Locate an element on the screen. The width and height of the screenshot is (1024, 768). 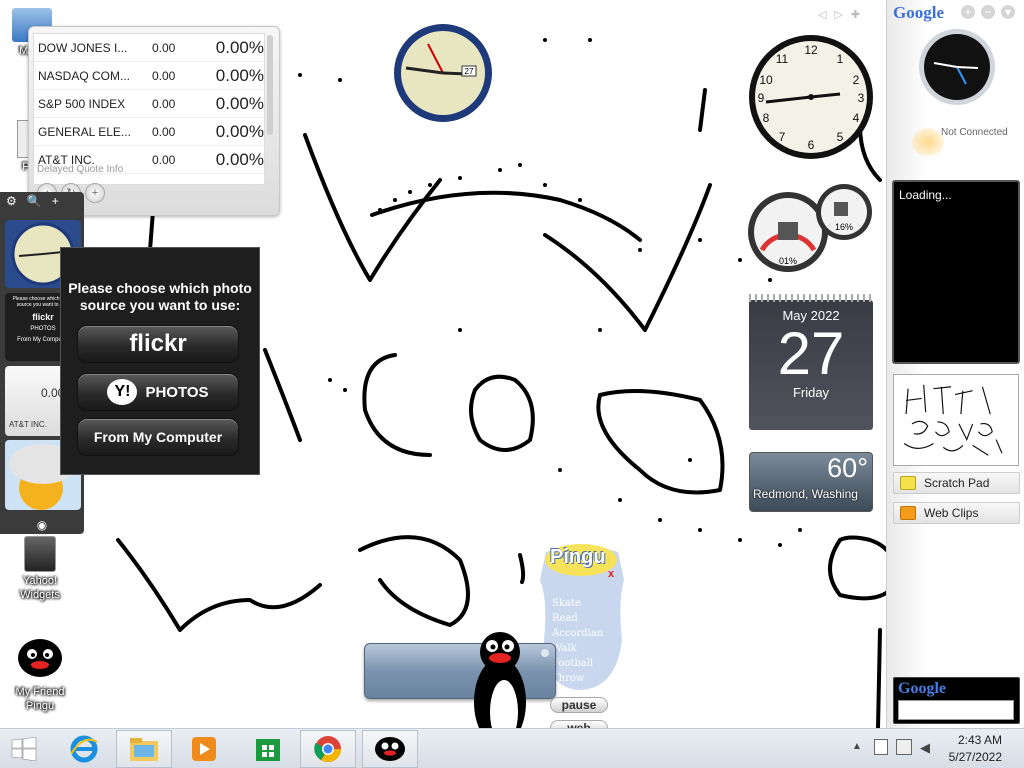
pingu-action-football: Football is located at coordinates (577, 663).